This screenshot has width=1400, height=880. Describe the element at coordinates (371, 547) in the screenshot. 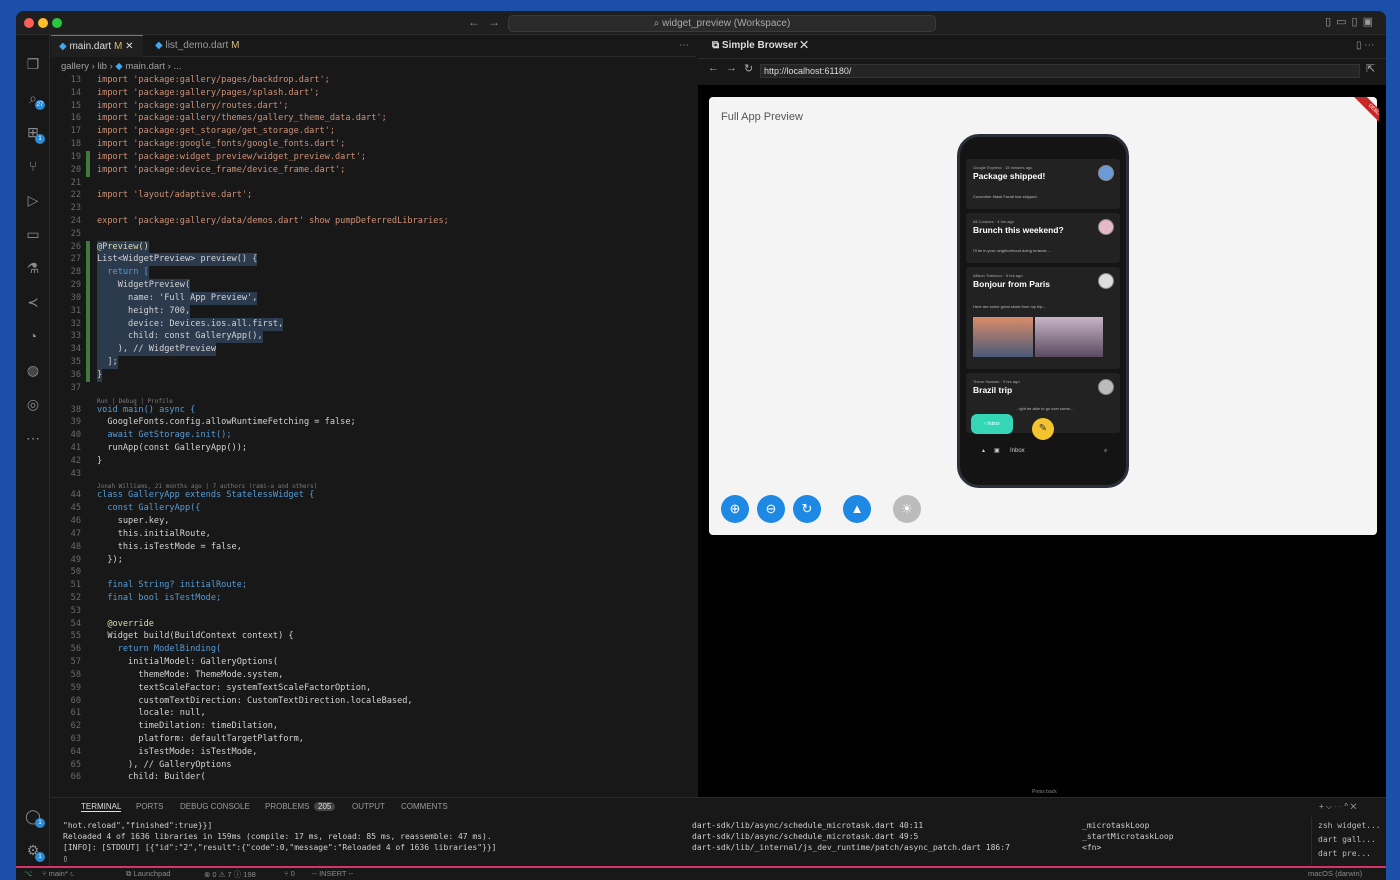

I see `code-line: 48 this.isTestMode = false,` at that location.